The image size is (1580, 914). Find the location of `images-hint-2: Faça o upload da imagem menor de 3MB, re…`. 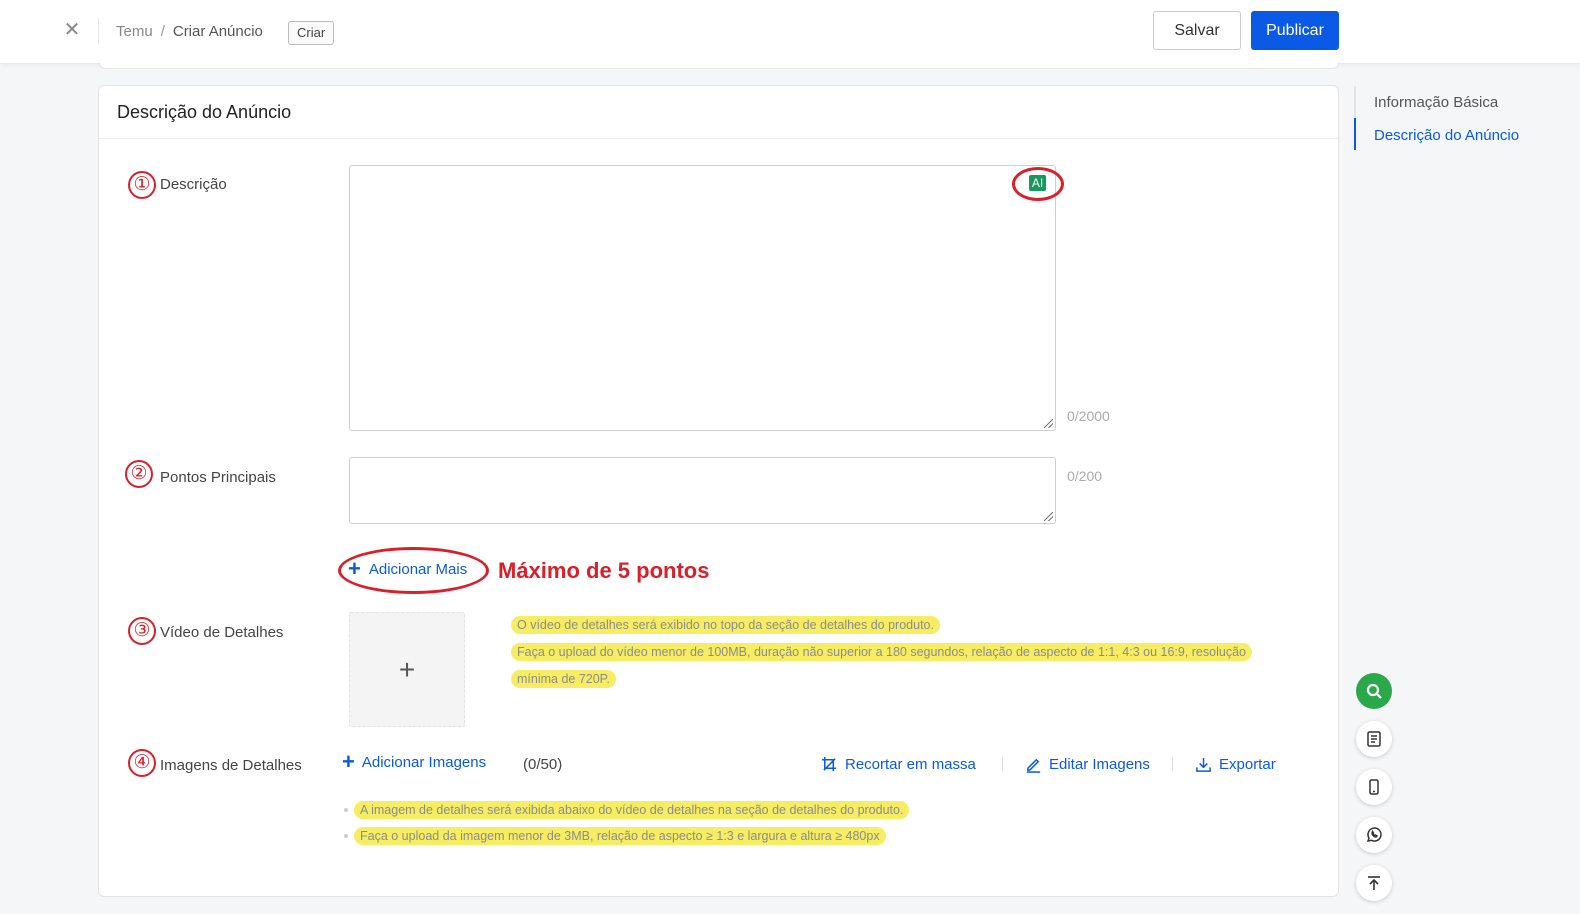

images-hint-2: Faça o upload da imagem menor de 3MB, re… is located at coordinates (620, 836).